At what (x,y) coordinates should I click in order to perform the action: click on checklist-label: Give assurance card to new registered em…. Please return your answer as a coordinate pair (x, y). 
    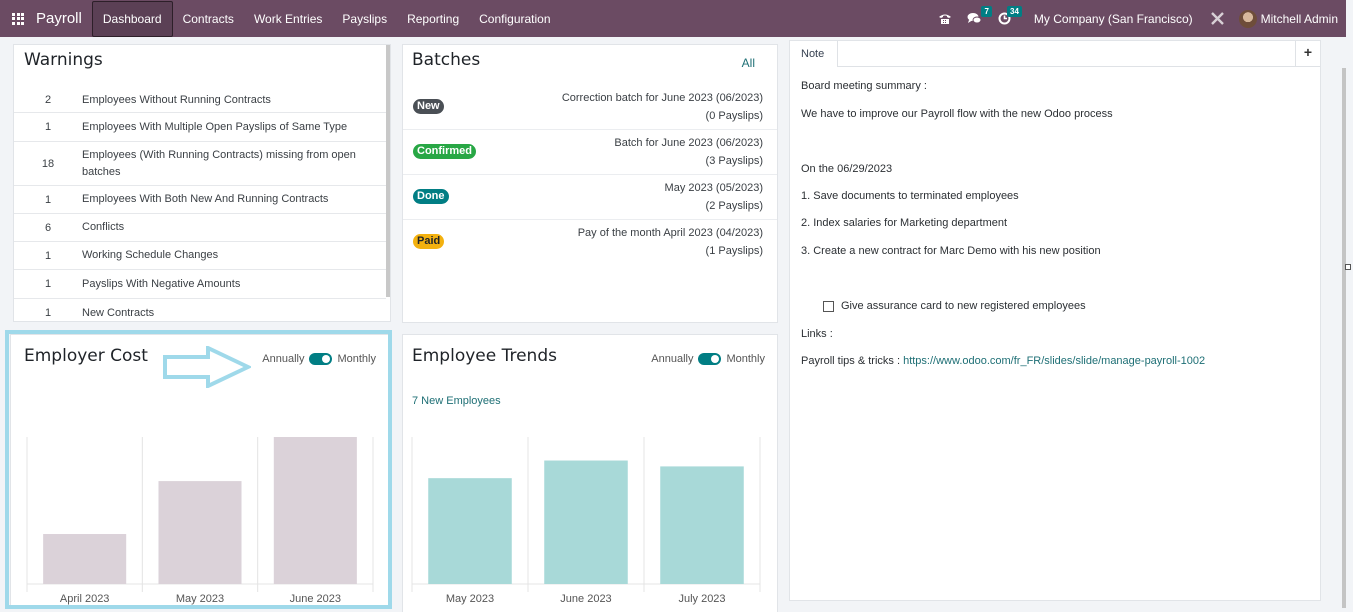
    Looking at the image, I should click on (963, 306).